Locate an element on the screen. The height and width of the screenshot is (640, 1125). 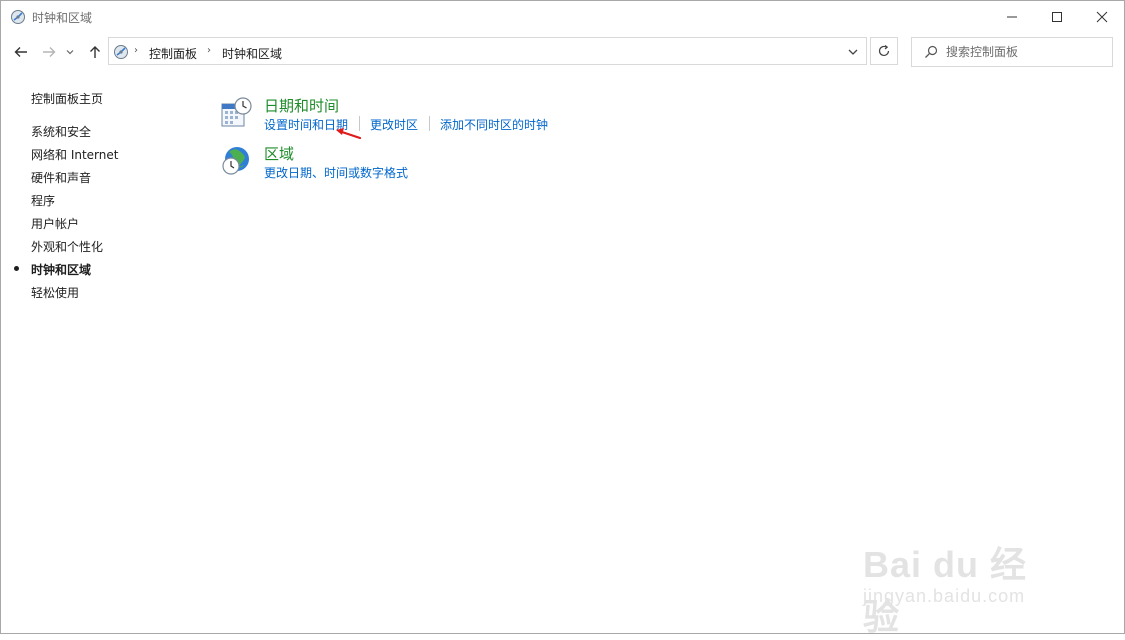
sidebar-item-clock-region: 时钟和区域 is located at coordinates (61, 270).